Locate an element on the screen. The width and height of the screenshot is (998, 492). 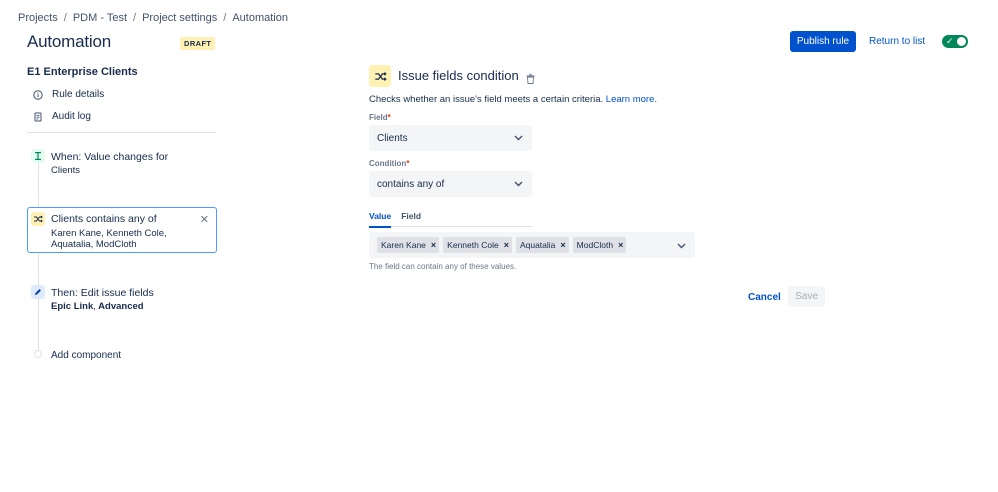
info-icon is located at coordinates (38, 94).